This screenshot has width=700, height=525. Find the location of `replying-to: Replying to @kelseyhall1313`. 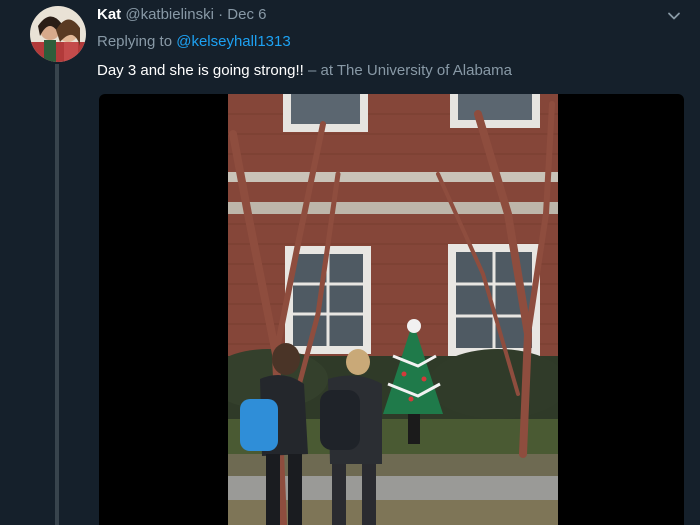

replying-to: Replying to @kelseyhall1313 is located at coordinates (194, 42).